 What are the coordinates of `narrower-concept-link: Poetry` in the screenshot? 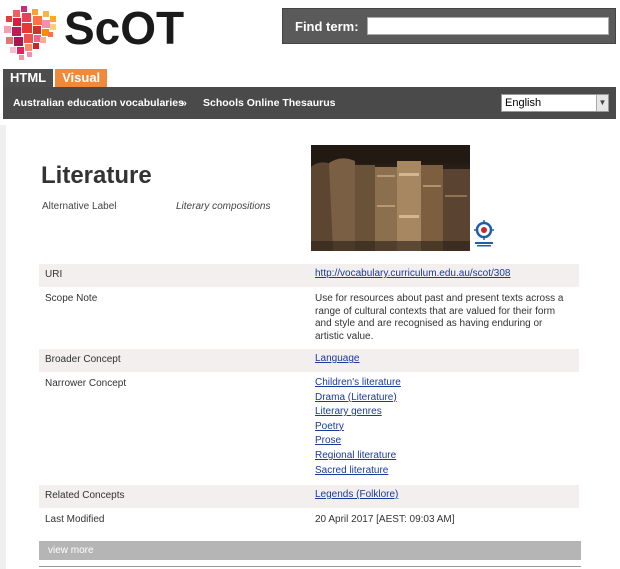 It's located at (358, 427).